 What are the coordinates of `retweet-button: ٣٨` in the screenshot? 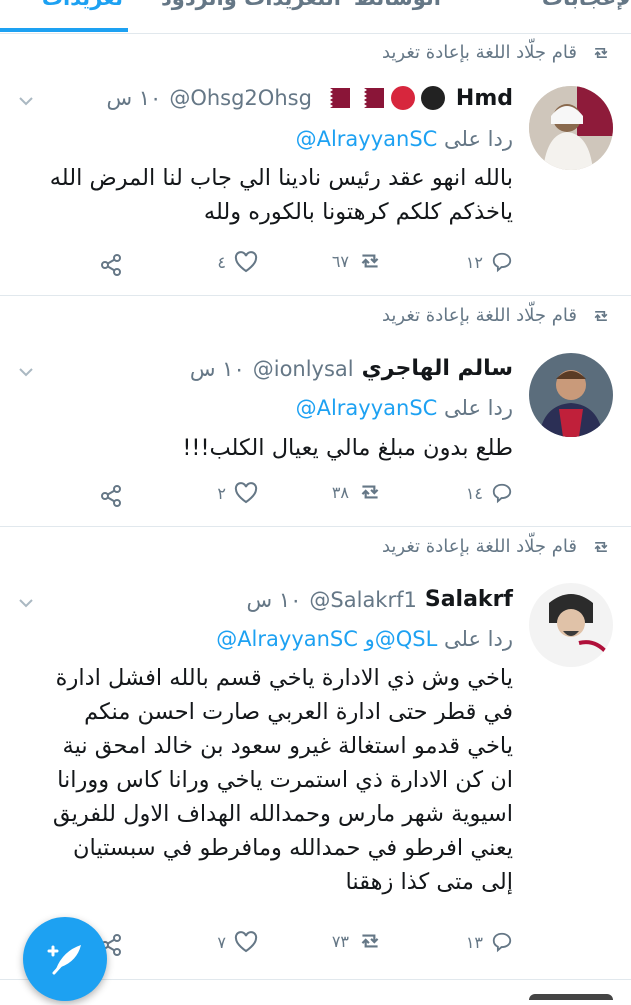 It's located at (357, 492).